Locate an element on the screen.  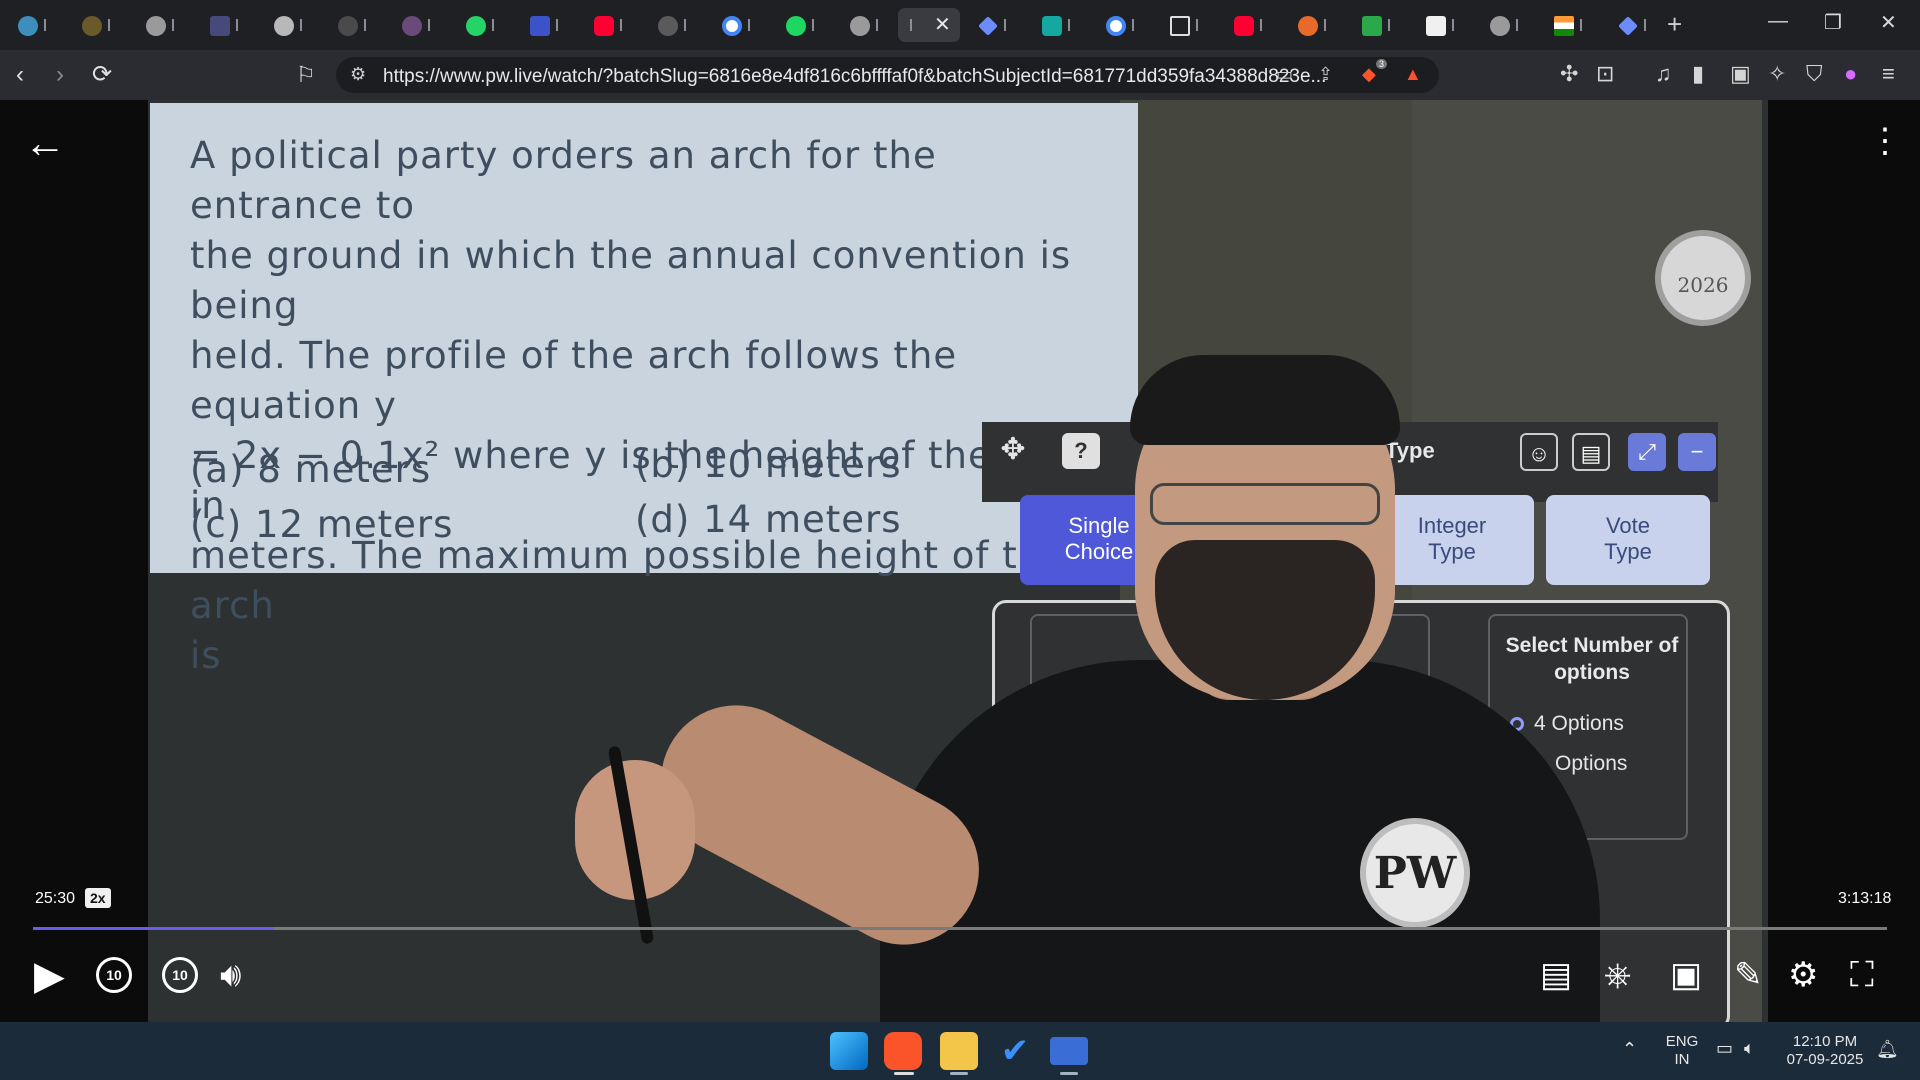
minimize-panel-icon: − is located at coordinates (1697, 452).